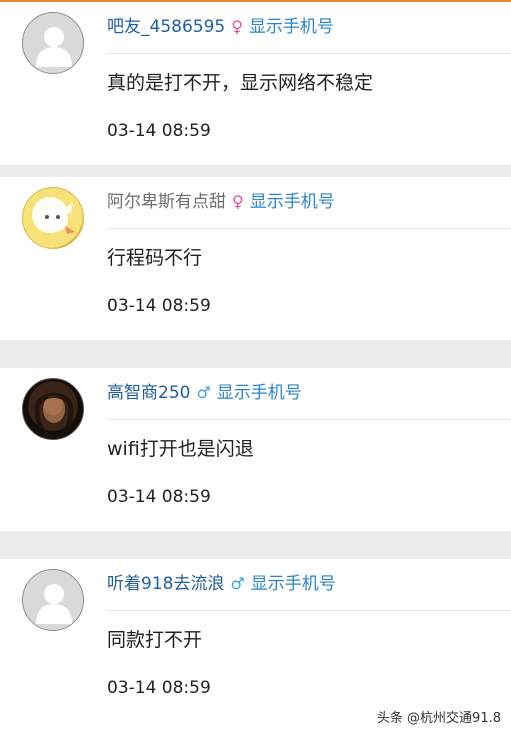  I want to click on photo-avatar-icon, so click(54, 416).